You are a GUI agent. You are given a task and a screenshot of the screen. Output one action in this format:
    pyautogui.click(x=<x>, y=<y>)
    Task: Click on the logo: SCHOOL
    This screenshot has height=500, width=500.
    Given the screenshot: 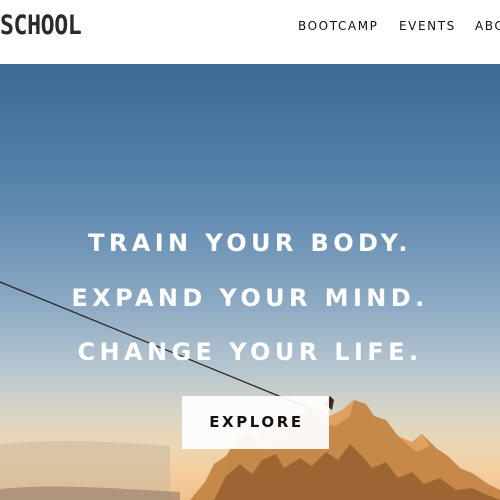 What is the action you would take?
    pyautogui.click(x=41, y=26)
    